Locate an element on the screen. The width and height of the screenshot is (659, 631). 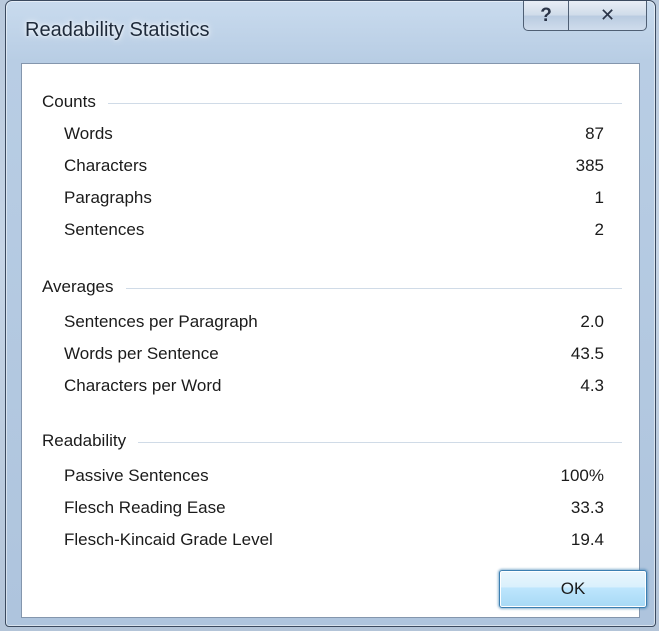
stat-row-words-per-sentence: Words per Sentence 43.5 is located at coordinates (334, 355).